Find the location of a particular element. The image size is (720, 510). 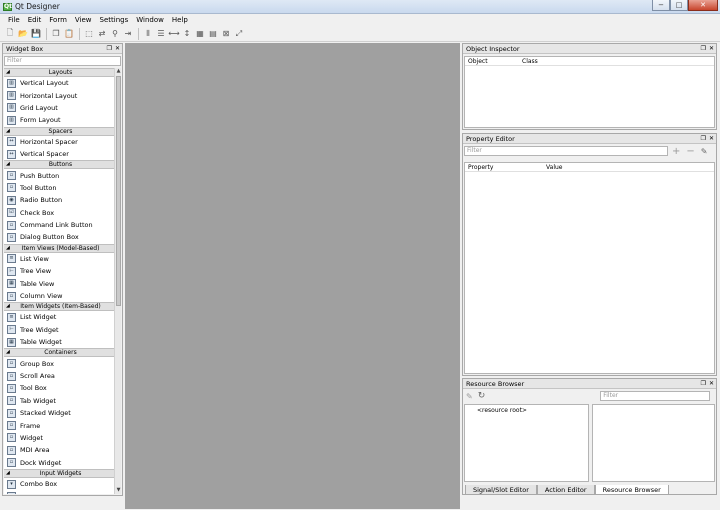

widget-item-grid-layout: ▥ Grid Layout is located at coordinates (60, 108).